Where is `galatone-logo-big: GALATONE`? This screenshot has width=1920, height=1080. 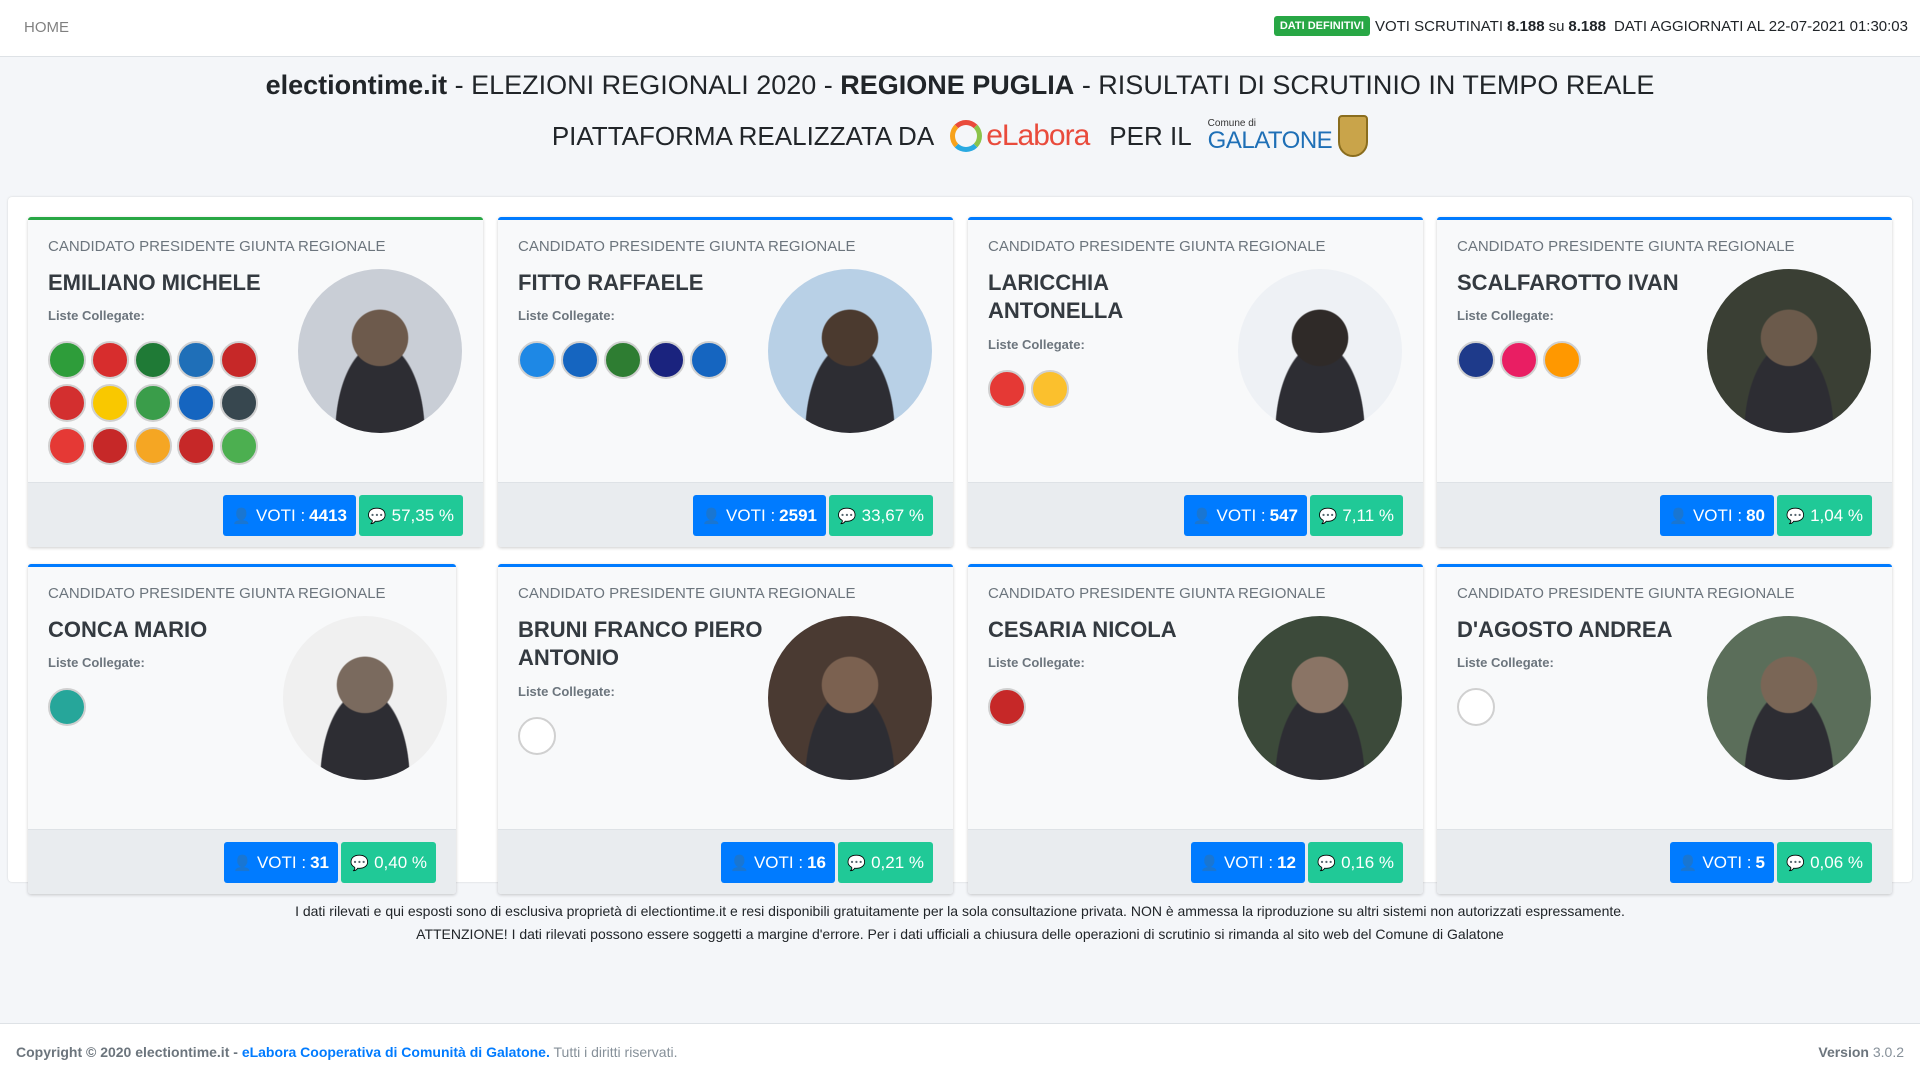 galatone-logo-big: GALATONE is located at coordinates (1270, 140).